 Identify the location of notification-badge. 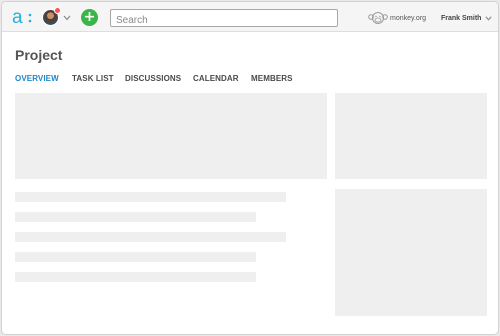
(57, 10).